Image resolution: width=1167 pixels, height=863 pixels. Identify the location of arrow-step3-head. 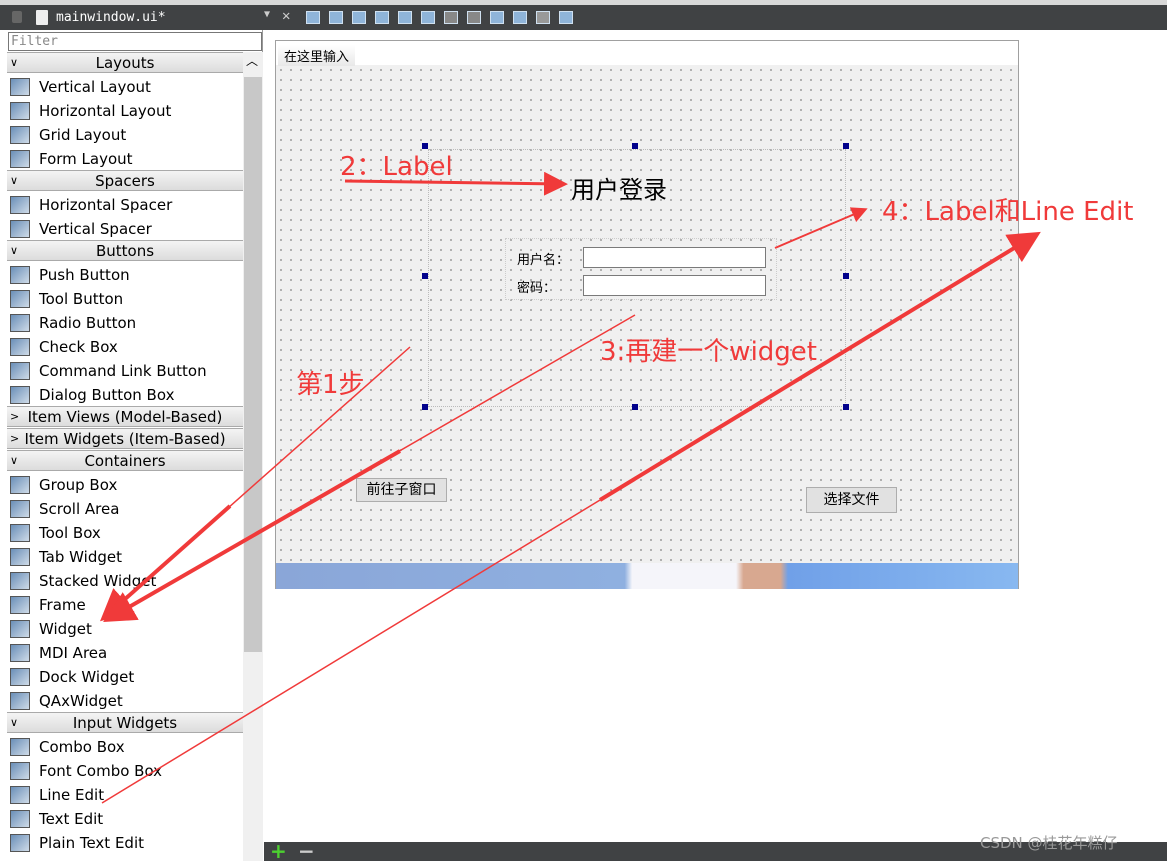
(252, 535).